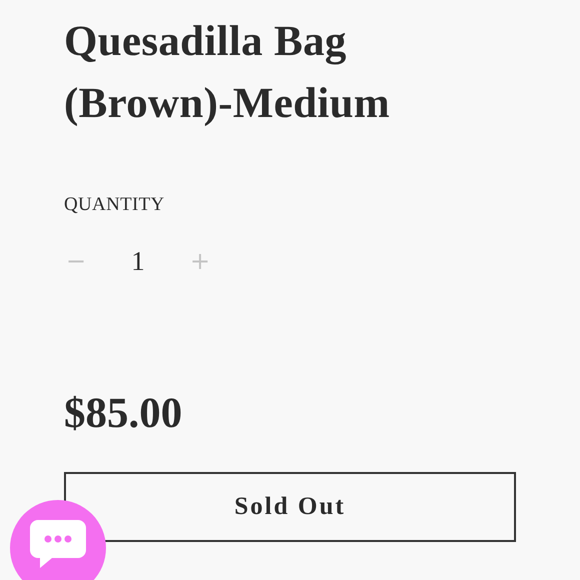 The width and height of the screenshot is (580, 580). What do you see at coordinates (290, 507) in the screenshot?
I see `sold-out-button: Sold Out` at bounding box center [290, 507].